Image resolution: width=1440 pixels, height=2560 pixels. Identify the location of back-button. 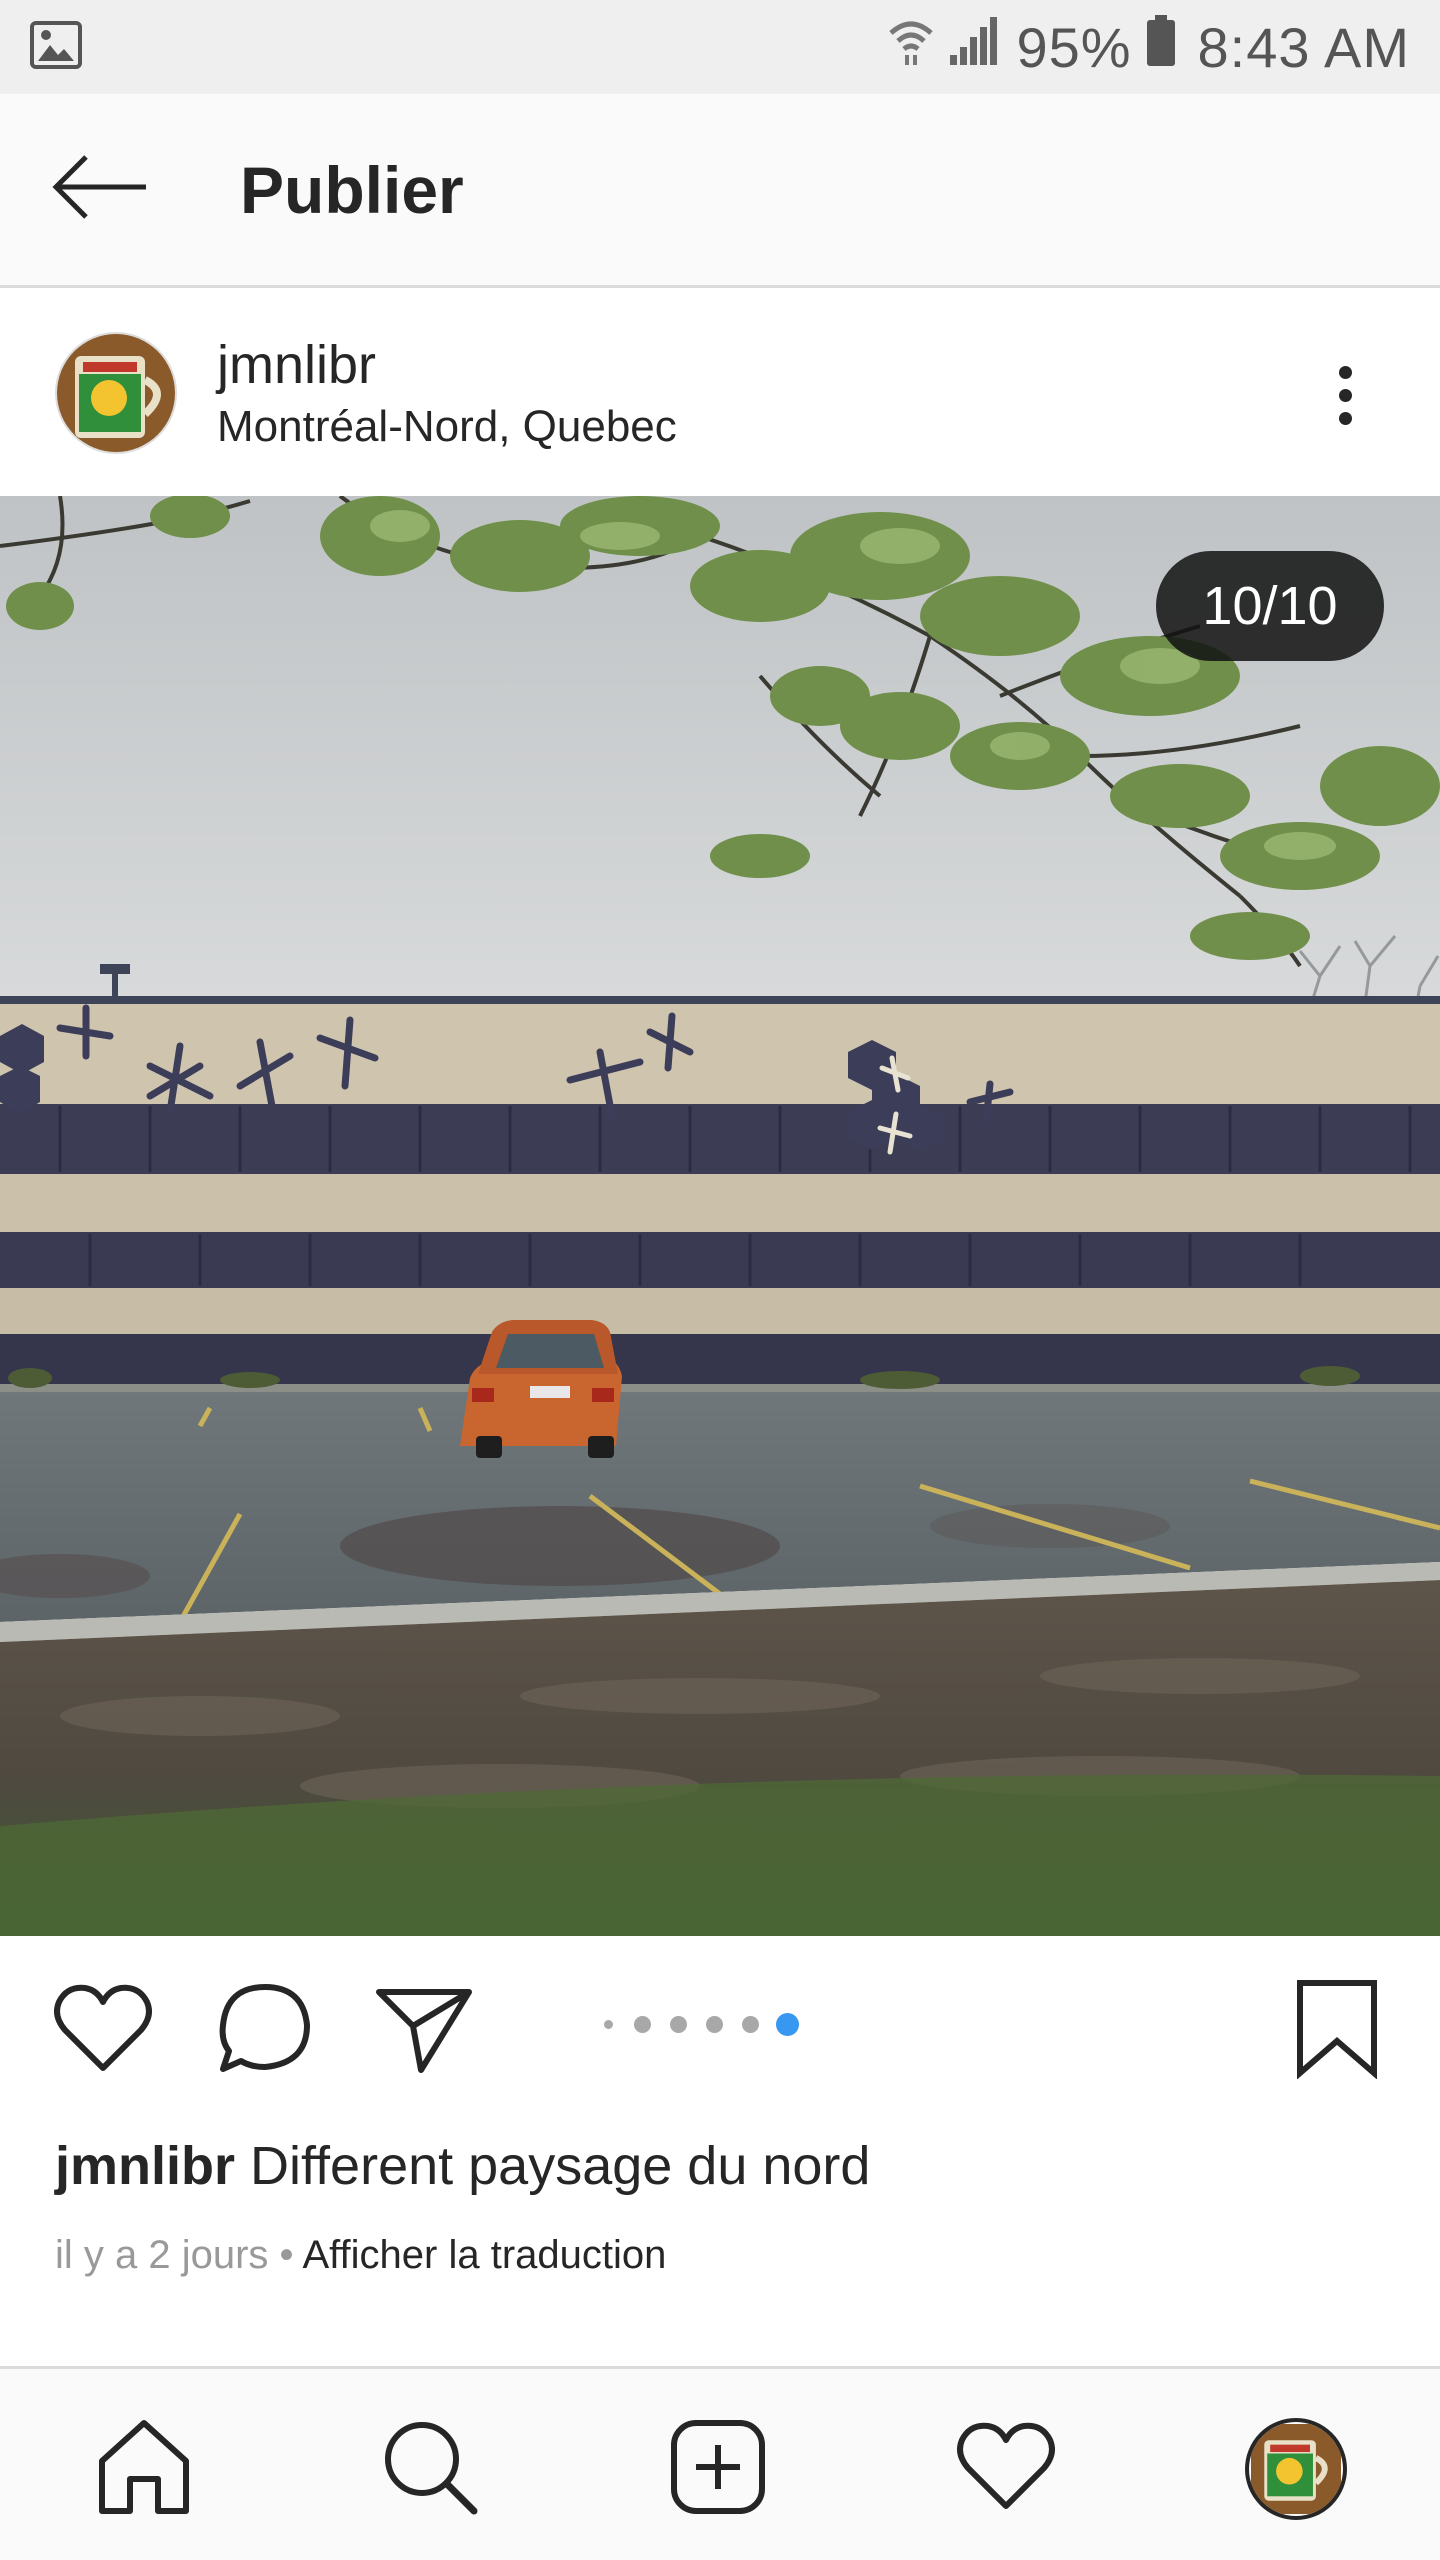
(100, 190).